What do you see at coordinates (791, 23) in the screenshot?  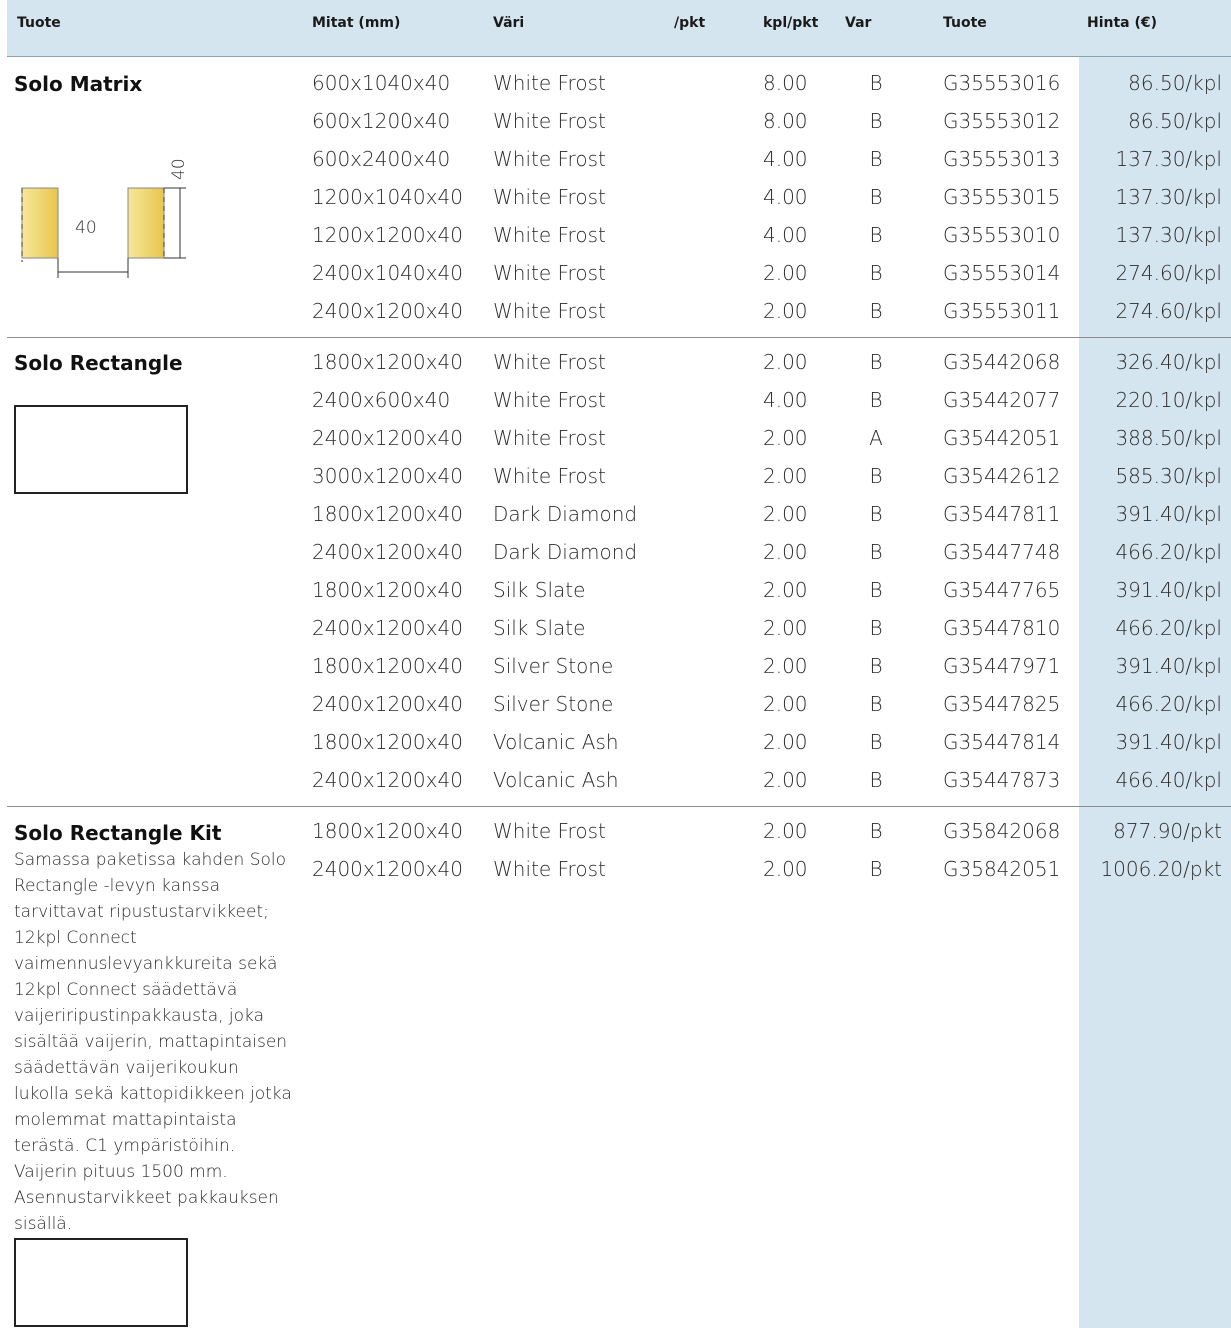 I see `header-kplpkt: kpl/pkt` at bounding box center [791, 23].